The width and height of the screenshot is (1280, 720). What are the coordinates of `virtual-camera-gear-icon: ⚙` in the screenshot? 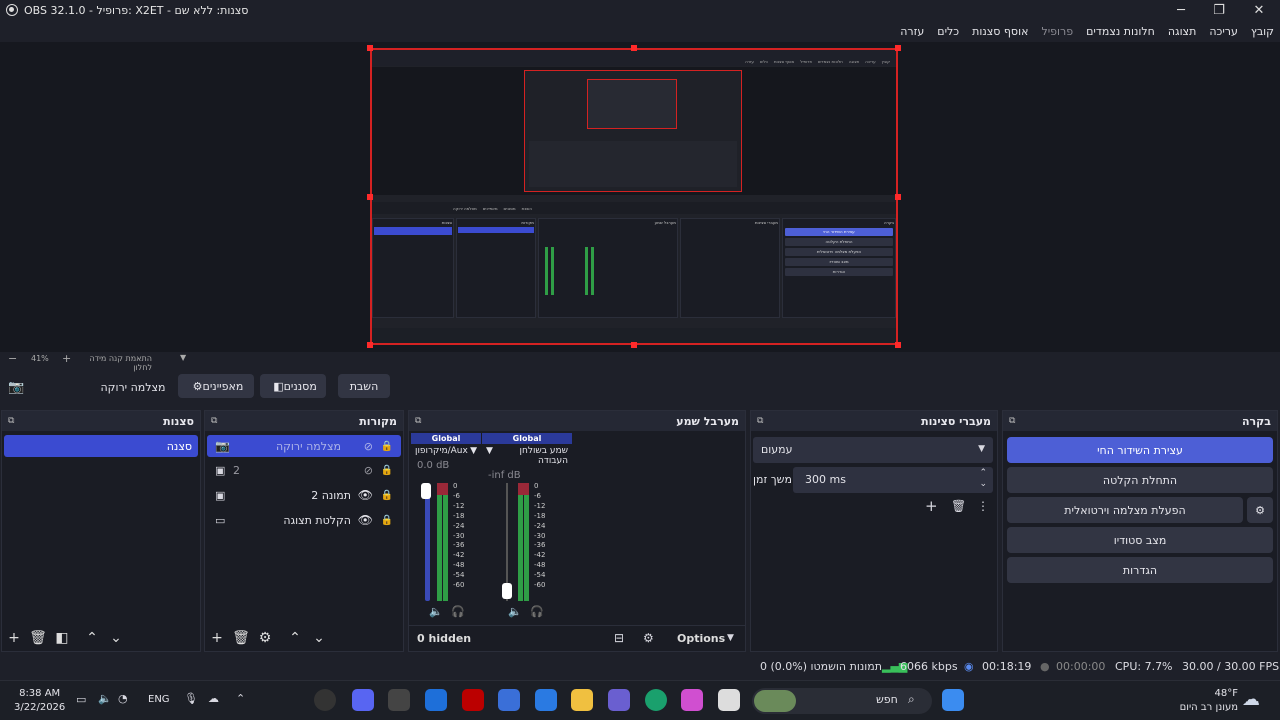 It's located at (1260, 510).